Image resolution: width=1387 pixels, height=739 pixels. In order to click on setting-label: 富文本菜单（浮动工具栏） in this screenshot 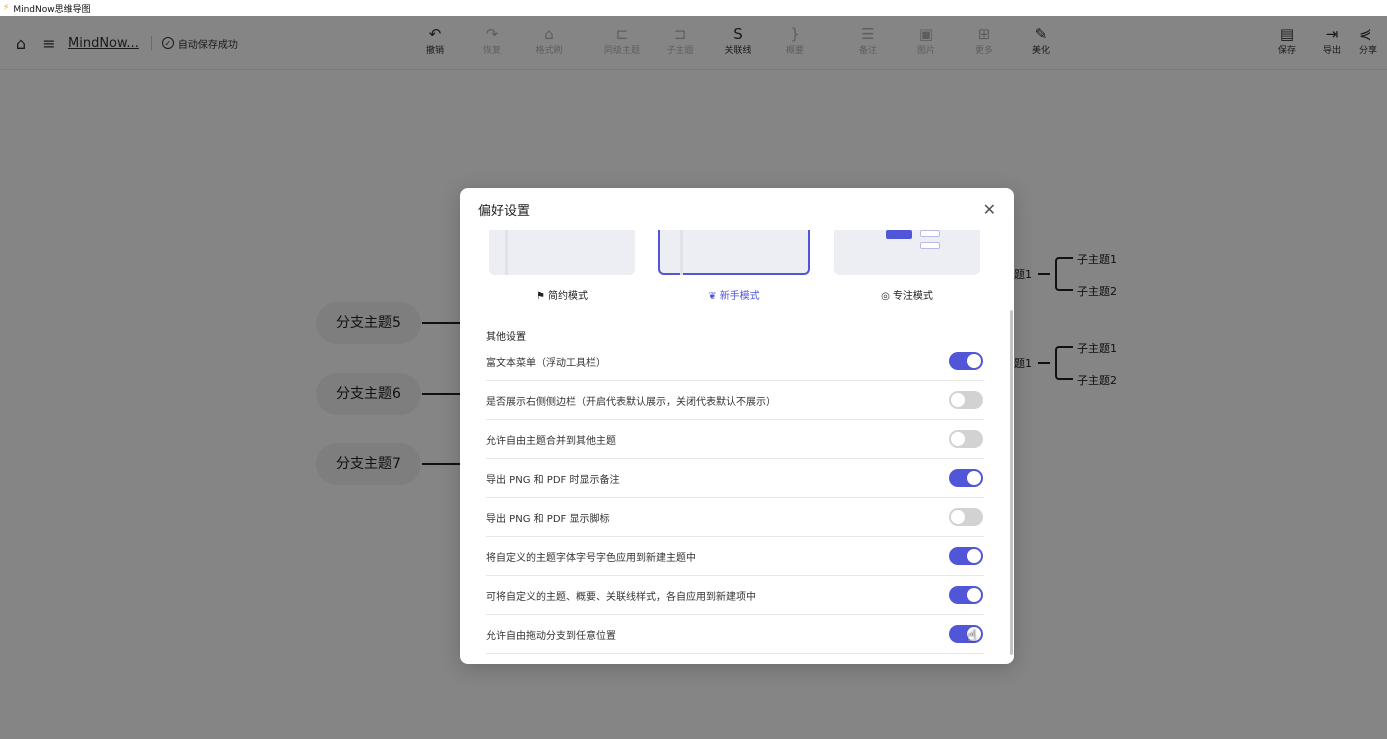, I will do `click(546, 363)`.